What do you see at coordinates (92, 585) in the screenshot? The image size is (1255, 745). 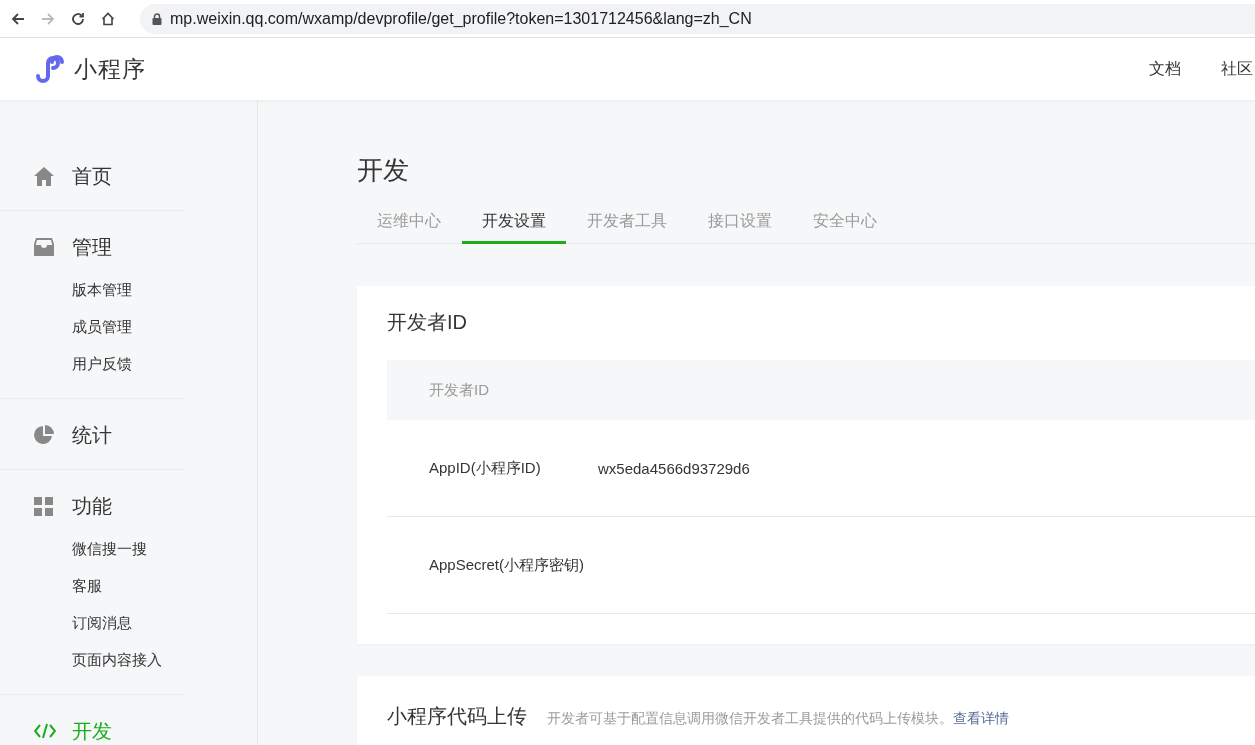 I see `nav-subitem: 客服` at bounding box center [92, 585].